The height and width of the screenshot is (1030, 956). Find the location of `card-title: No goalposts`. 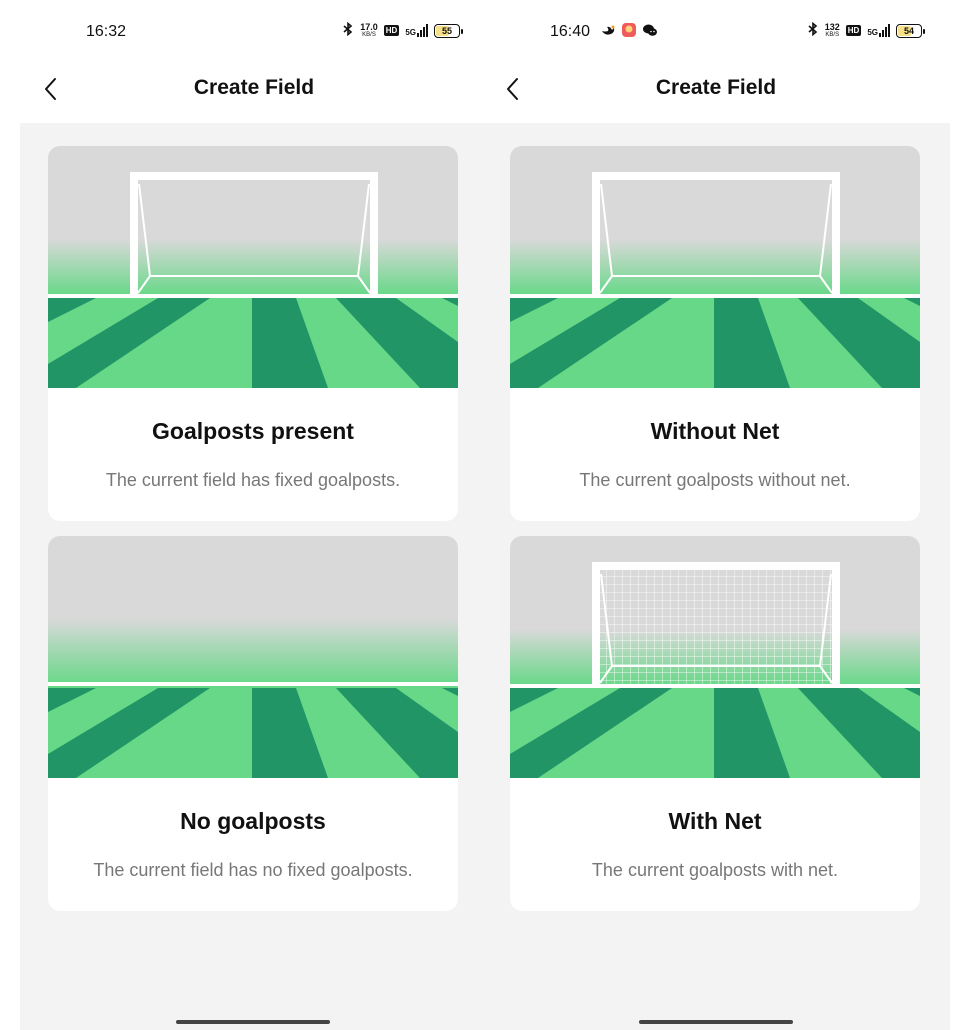

card-title: No goalposts is located at coordinates (253, 821).